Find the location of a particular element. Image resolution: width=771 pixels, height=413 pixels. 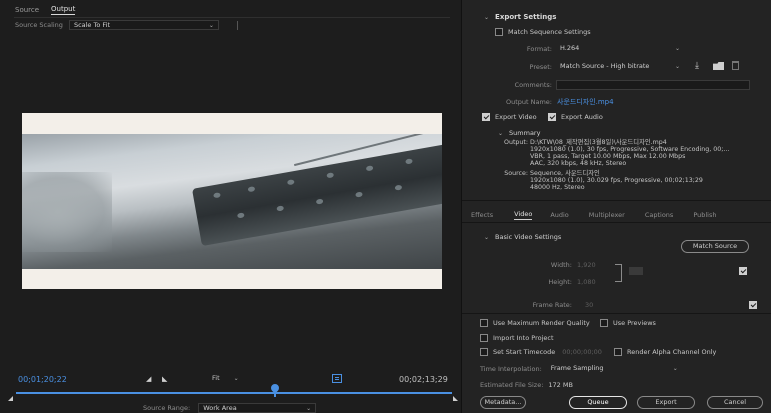

output-name-label: Output Name: is located at coordinates (528, 102).